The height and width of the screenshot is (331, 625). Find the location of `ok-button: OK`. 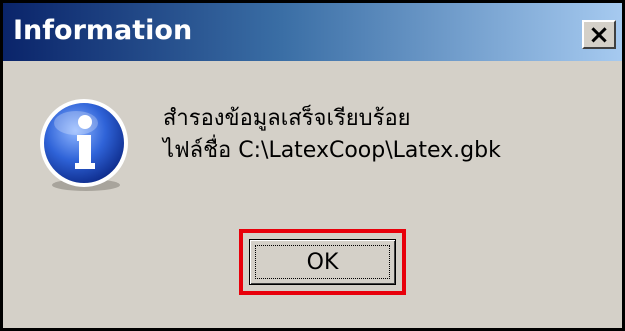

ok-button: OK is located at coordinates (322, 262).